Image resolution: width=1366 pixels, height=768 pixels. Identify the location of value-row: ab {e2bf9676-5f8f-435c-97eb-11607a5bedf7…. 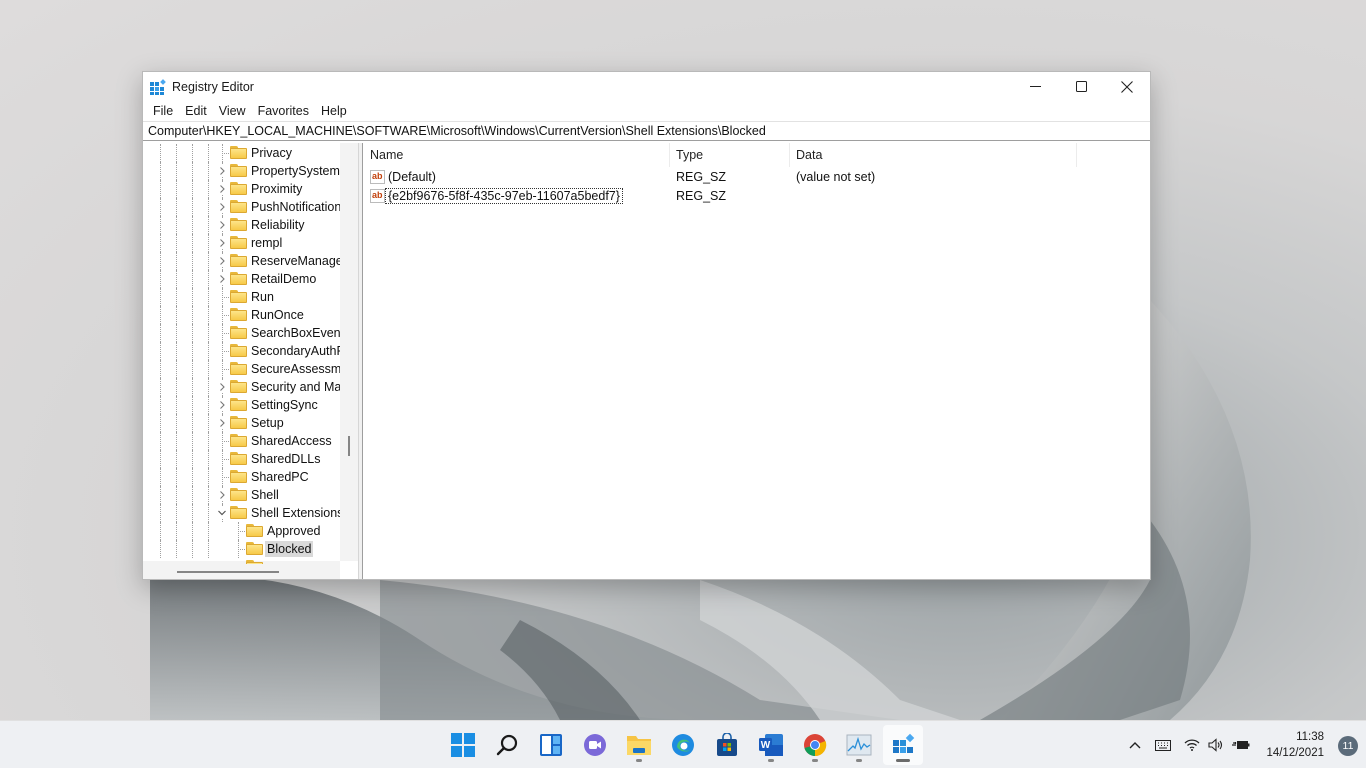
(757, 196).